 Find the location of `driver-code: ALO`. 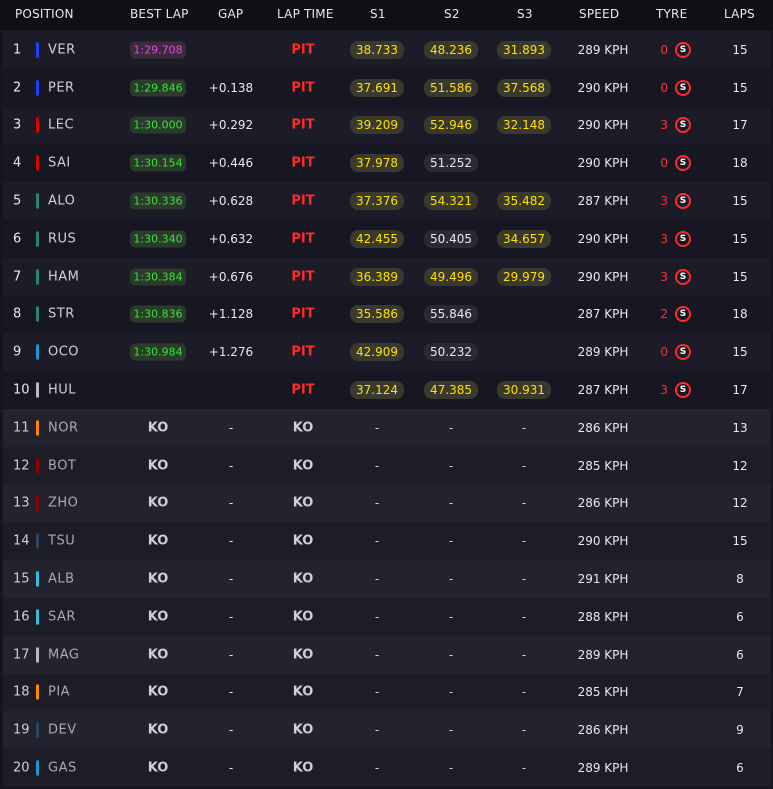

driver-code: ALO is located at coordinates (62, 201).